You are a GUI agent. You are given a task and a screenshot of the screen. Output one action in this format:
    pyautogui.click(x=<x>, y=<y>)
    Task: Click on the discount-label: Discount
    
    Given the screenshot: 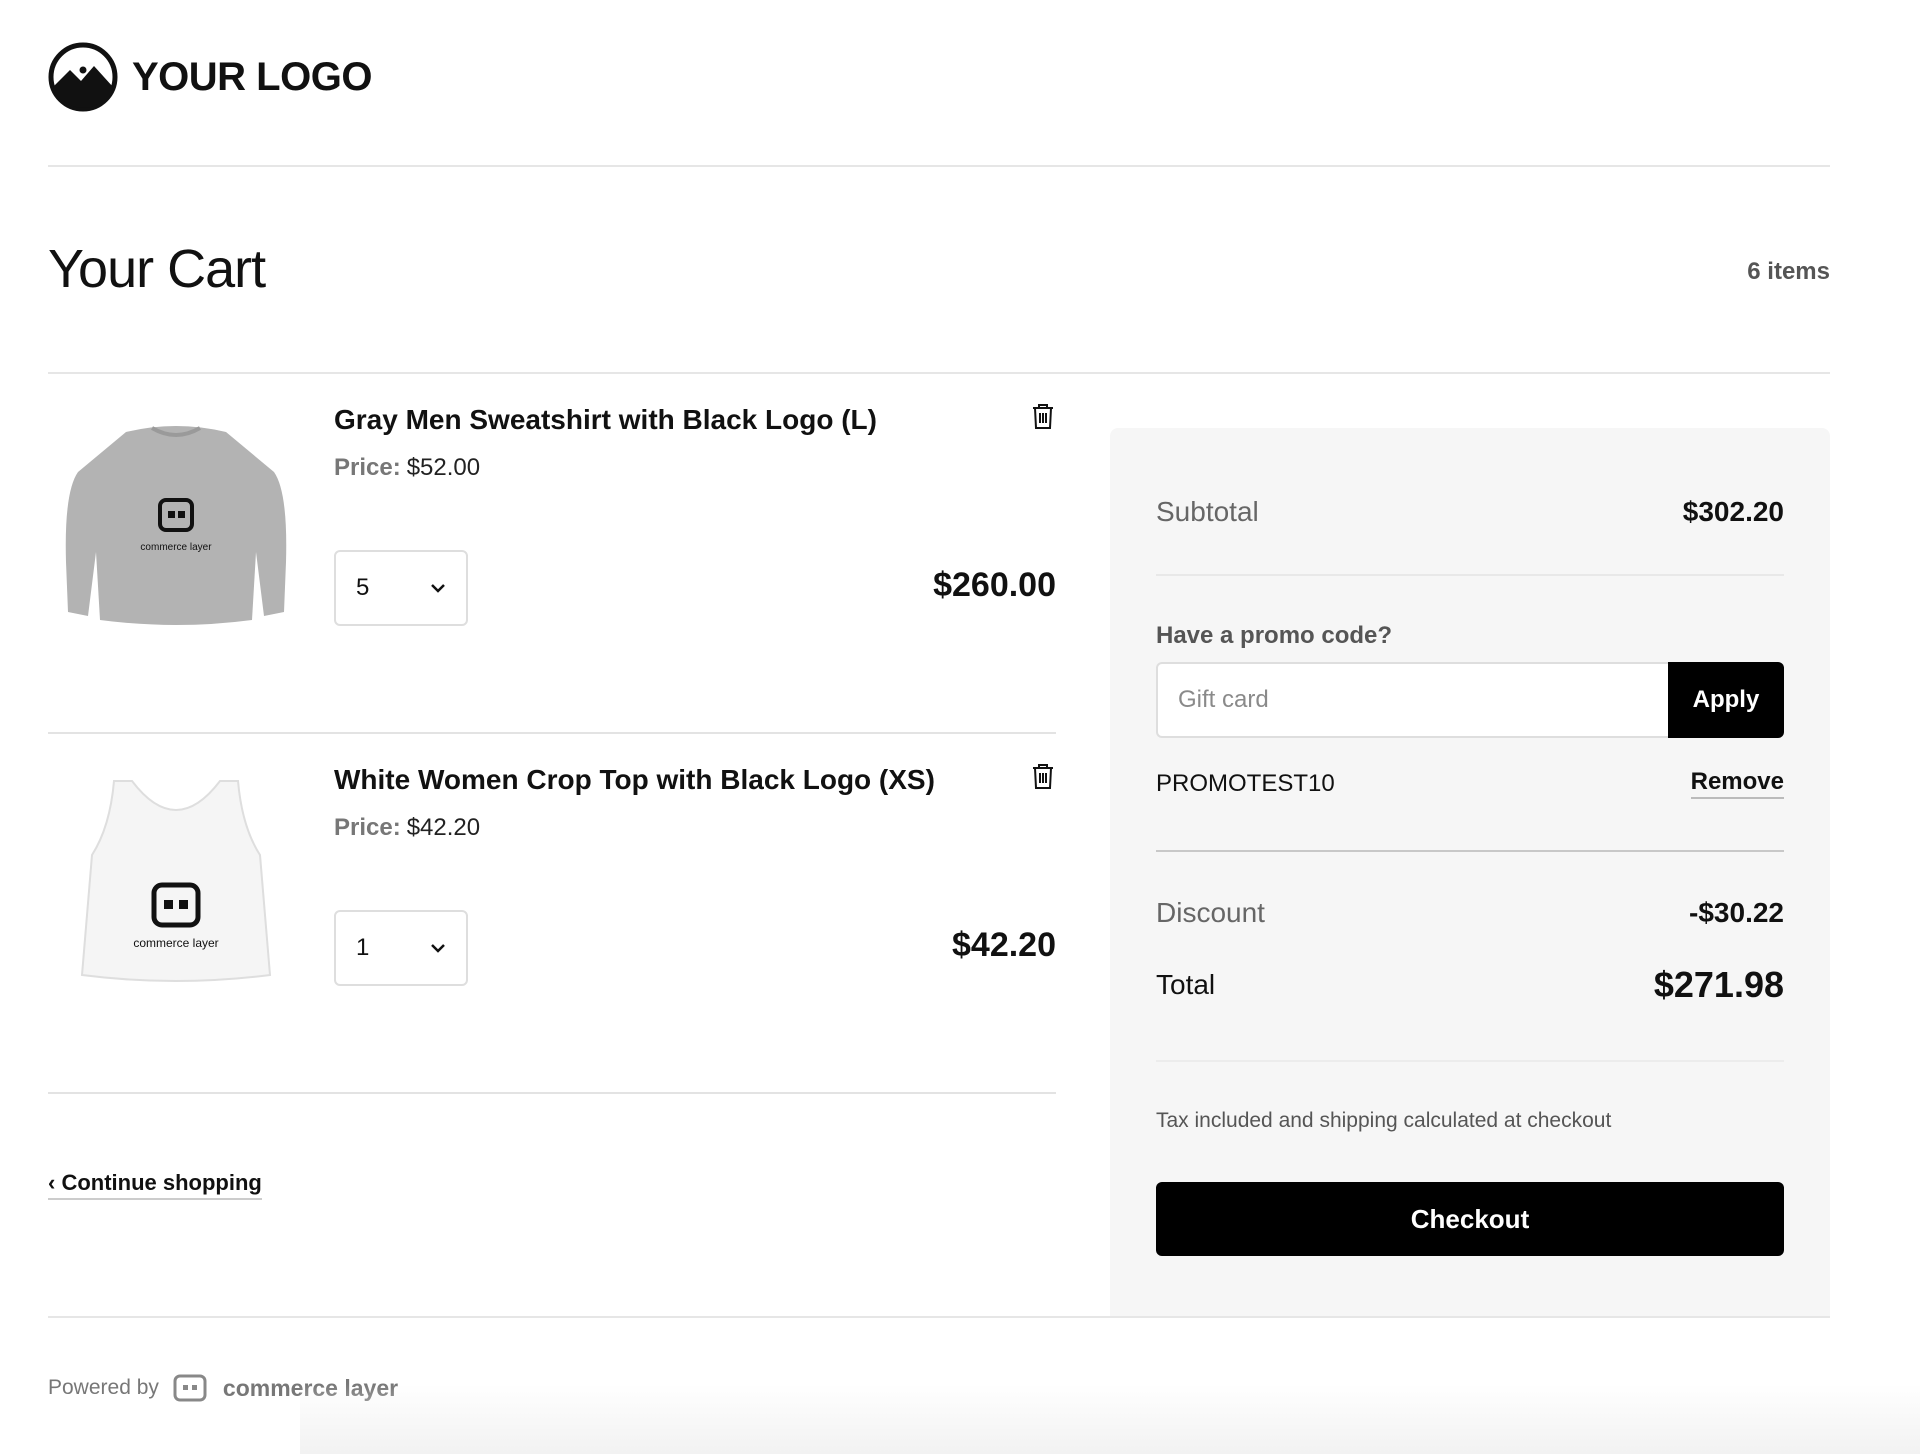 What is the action you would take?
    pyautogui.click(x=1210, y=912)
    